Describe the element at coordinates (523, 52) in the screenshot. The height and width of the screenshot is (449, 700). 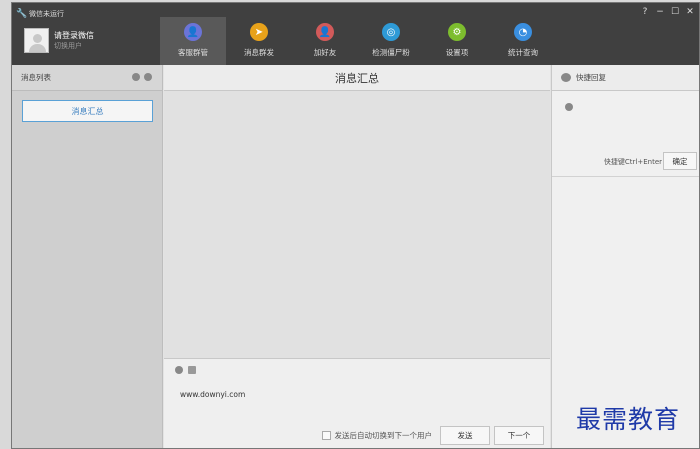
I see `nav-label: 统计查询` at that location.